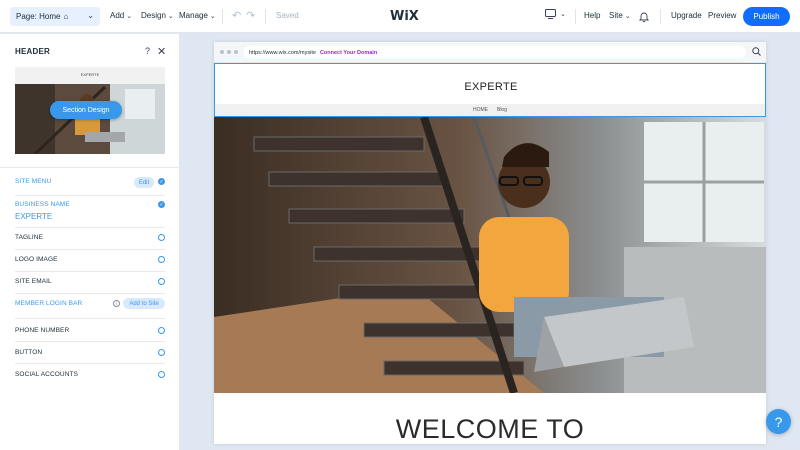  I want to click on close-icon: ✕, so click(161, 51).